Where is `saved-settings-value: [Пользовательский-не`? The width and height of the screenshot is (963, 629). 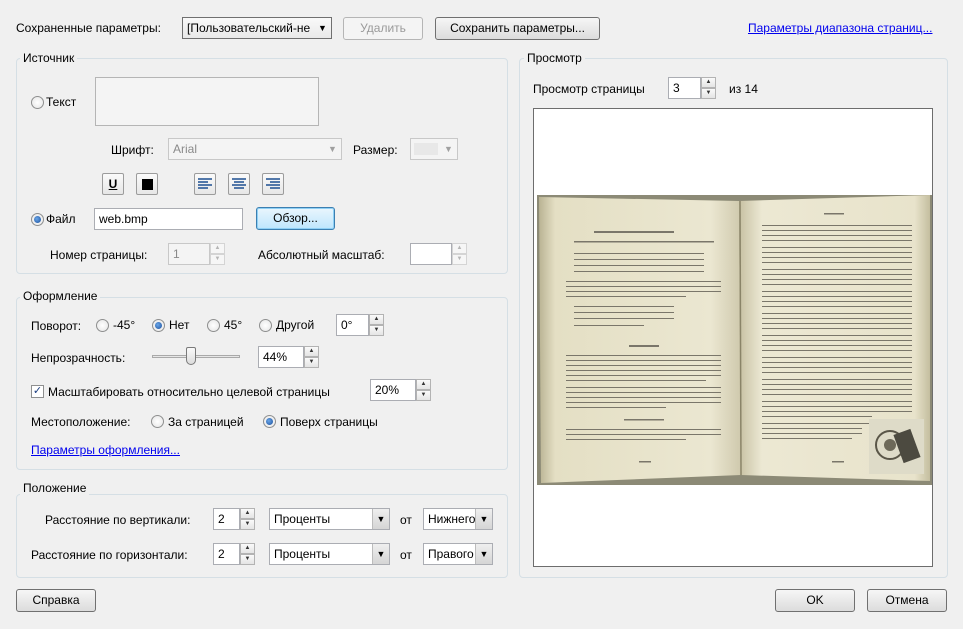
saved-settings-value: [Пользовательский-не is located at coordinates (249, 28).